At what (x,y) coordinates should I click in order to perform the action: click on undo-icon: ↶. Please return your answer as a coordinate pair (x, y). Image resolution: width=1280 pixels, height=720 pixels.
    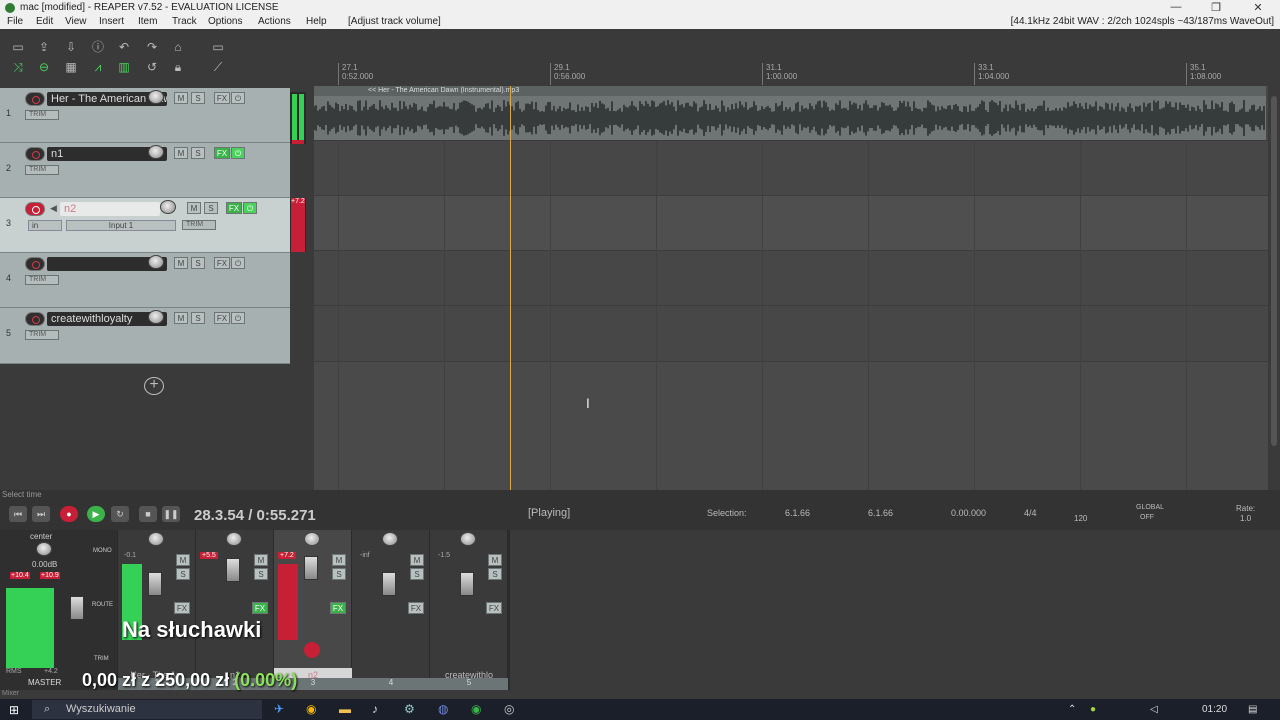
    Looking at the image, I should click on (124, 47).